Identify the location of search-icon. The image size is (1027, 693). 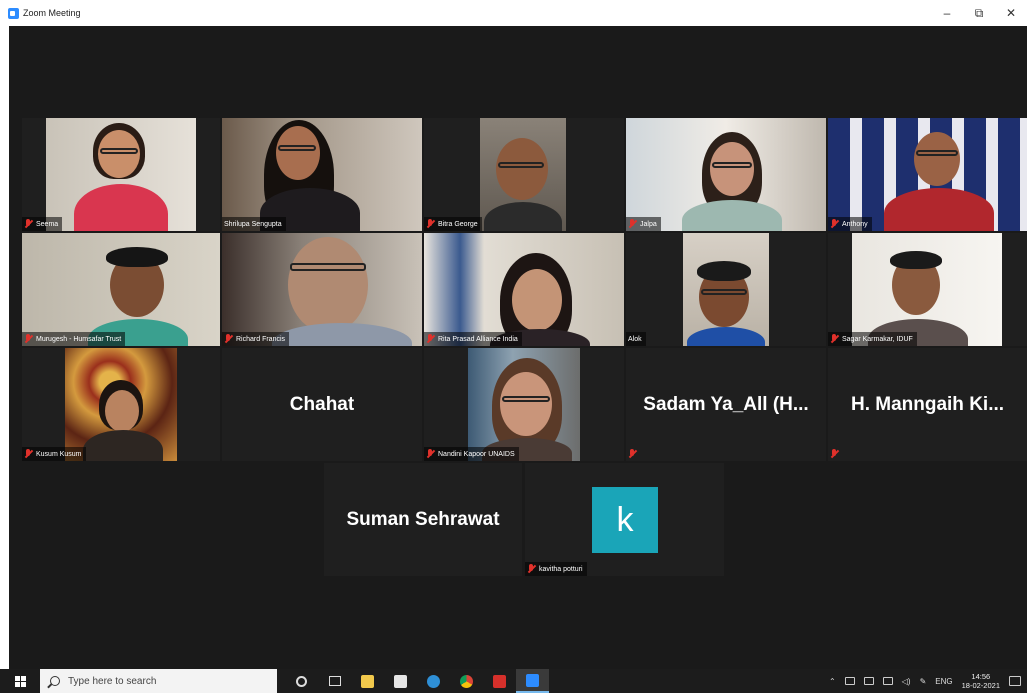
(55, 681).